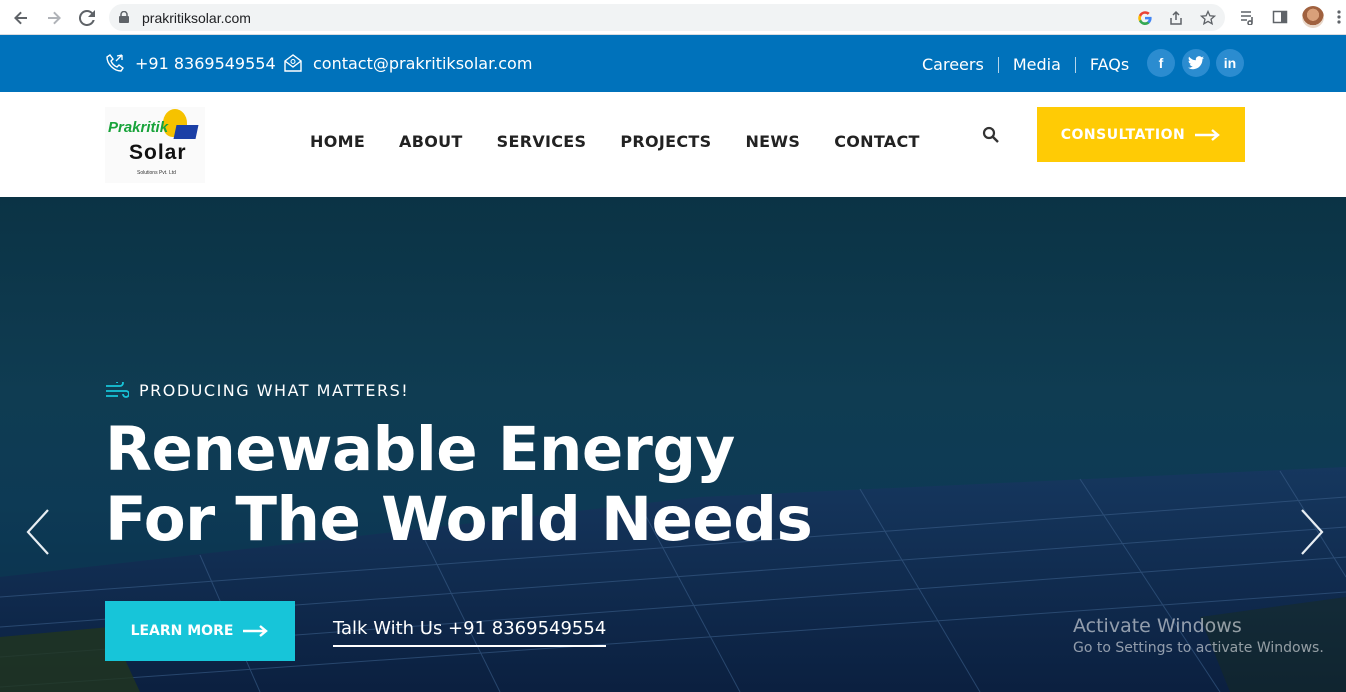 The image size is (1346, 692). I want to click on headline-line1: Renewable Energy, so click(420, 449).